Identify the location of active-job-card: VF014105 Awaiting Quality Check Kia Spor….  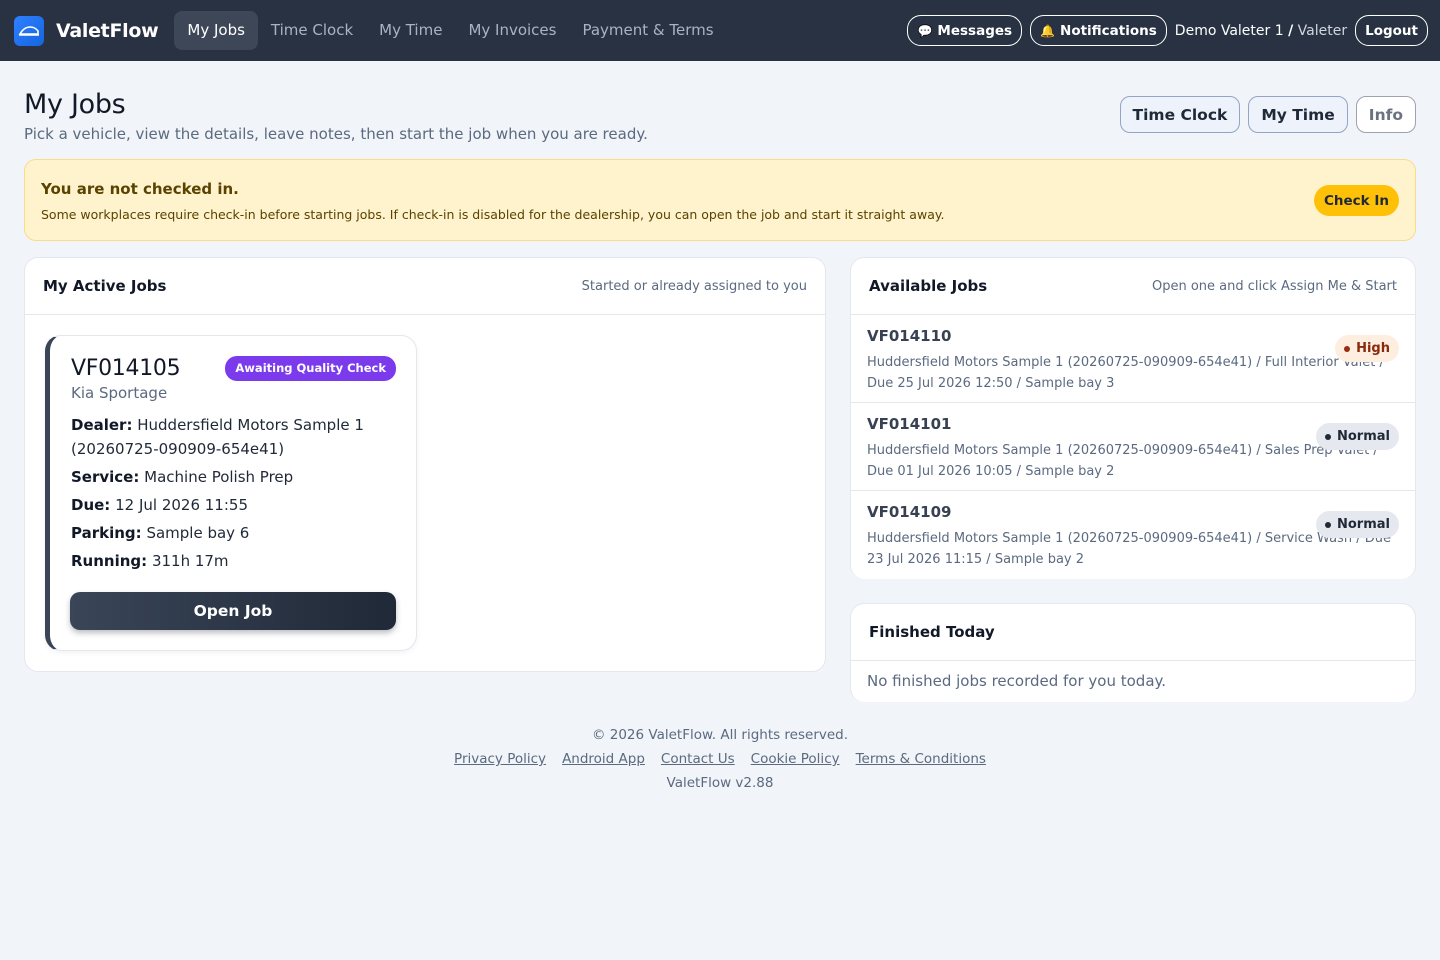
(231, 493).